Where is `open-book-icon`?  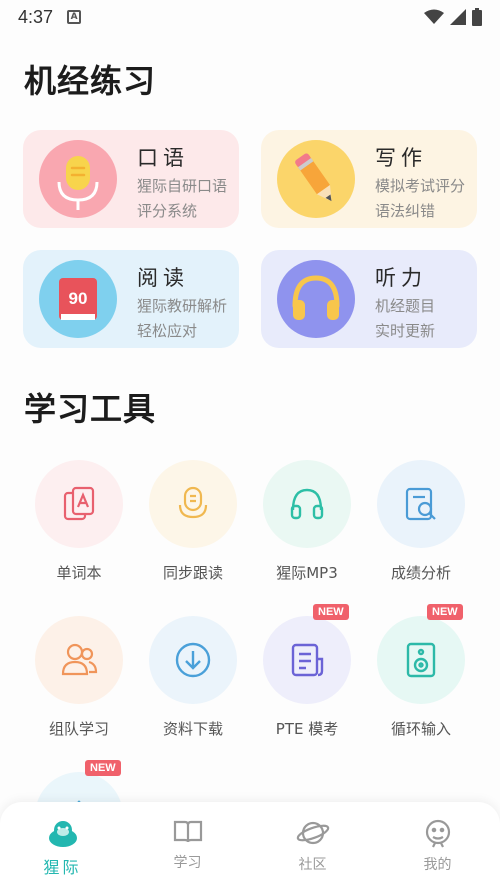 open-book-icon is located at coordinates (187, 831).